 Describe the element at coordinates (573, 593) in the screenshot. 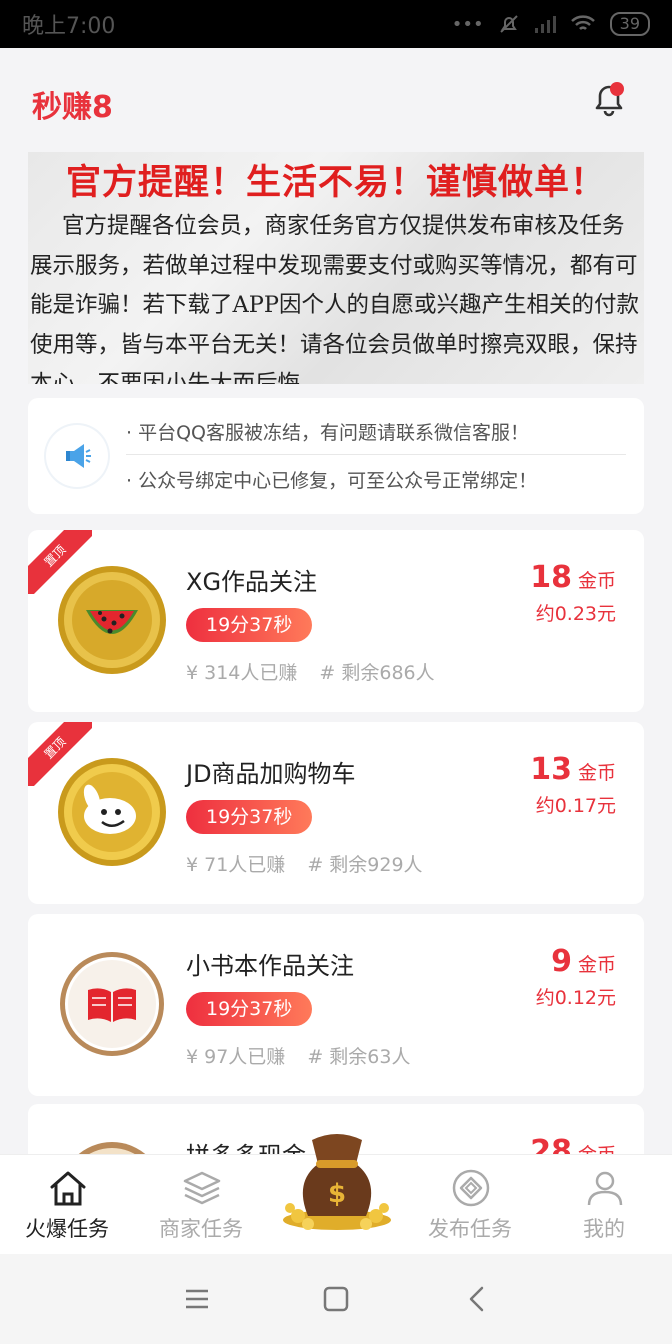

I see `task-reward: 18 金币 约0.23元` at that location.